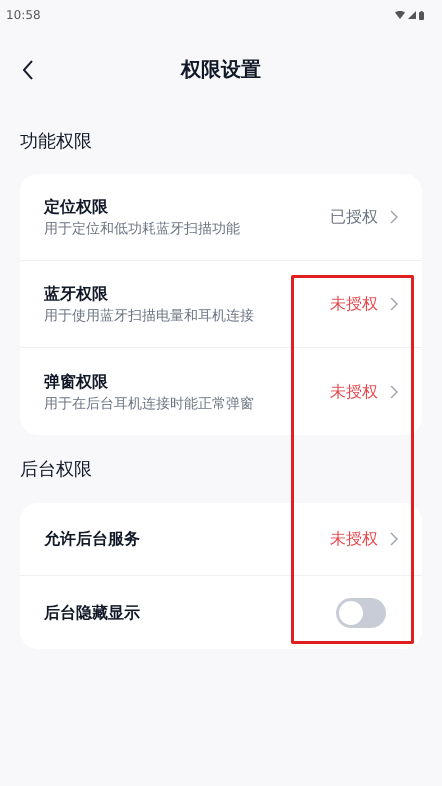 This screenshot has height=786, width=442. I want to click on permission-description: 用于定位和低功耗蓝牙扫描功能, so click(142, 229).